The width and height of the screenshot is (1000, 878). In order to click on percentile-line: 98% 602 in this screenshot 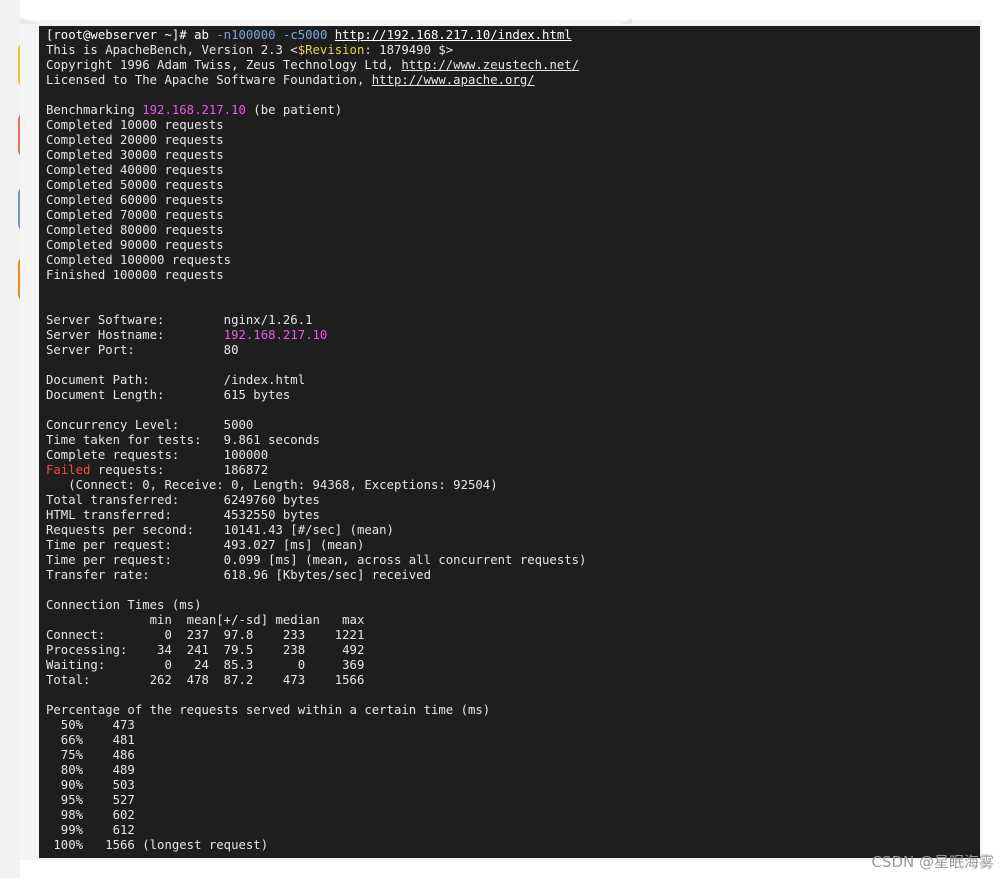, I will do `click(90, 815)`.